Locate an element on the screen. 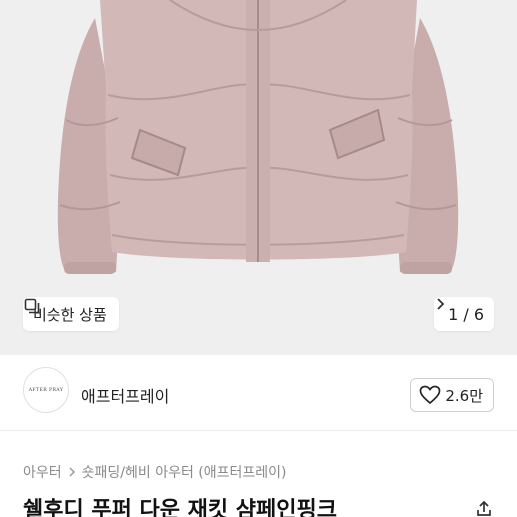 The height and width of the screenshot is (517, 517). breadcrumb-item-category: 숏패딩/헤비 아우터 (애프터프레이) is located at coordinates (184, 472).